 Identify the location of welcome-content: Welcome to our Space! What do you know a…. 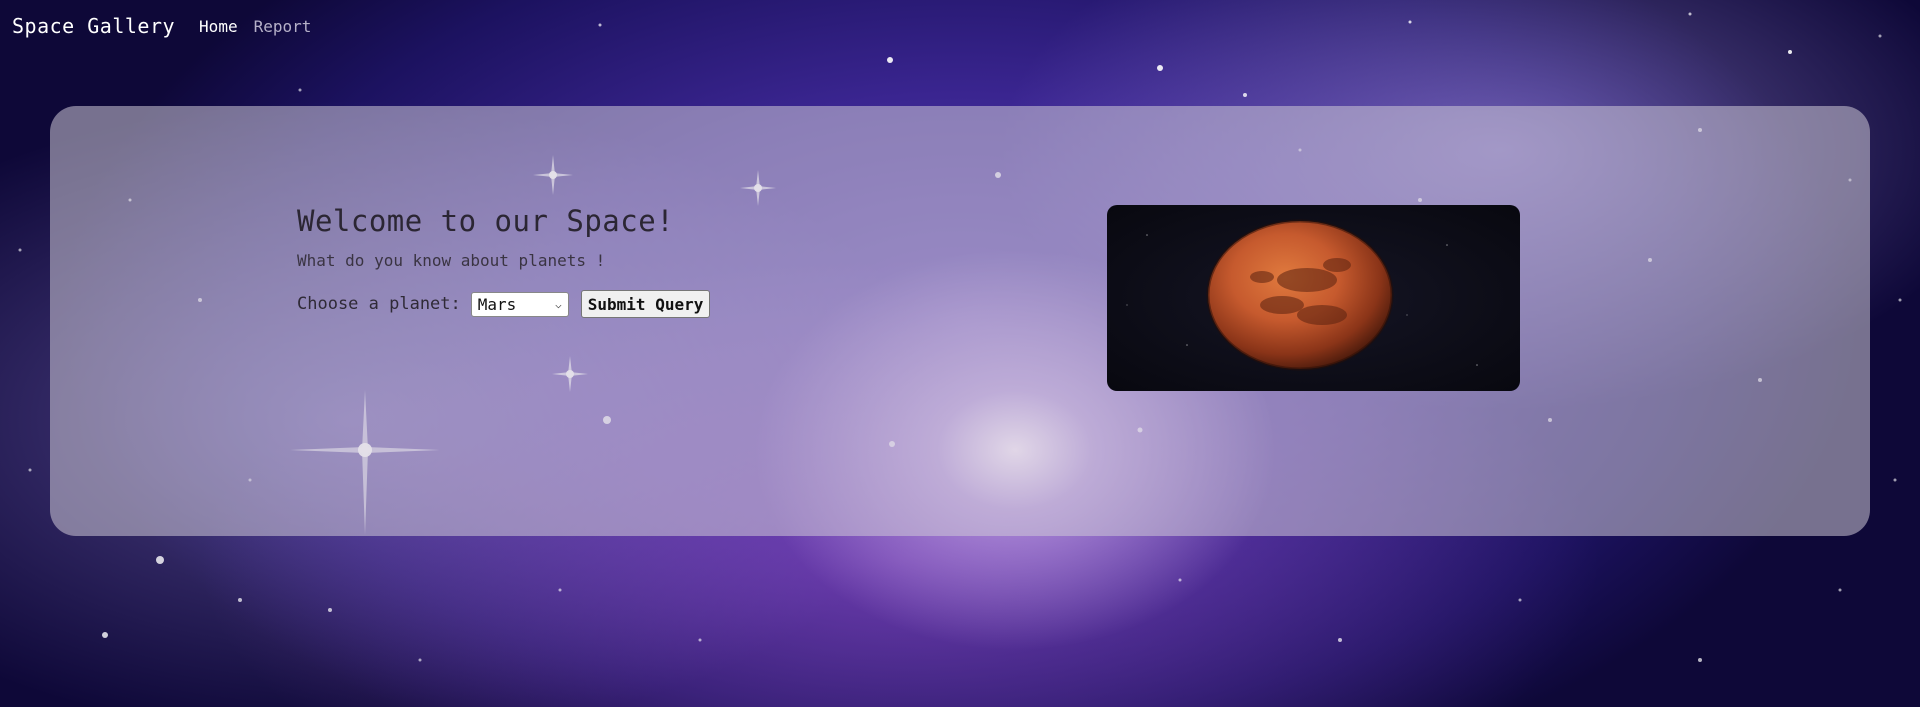
(504, 261).